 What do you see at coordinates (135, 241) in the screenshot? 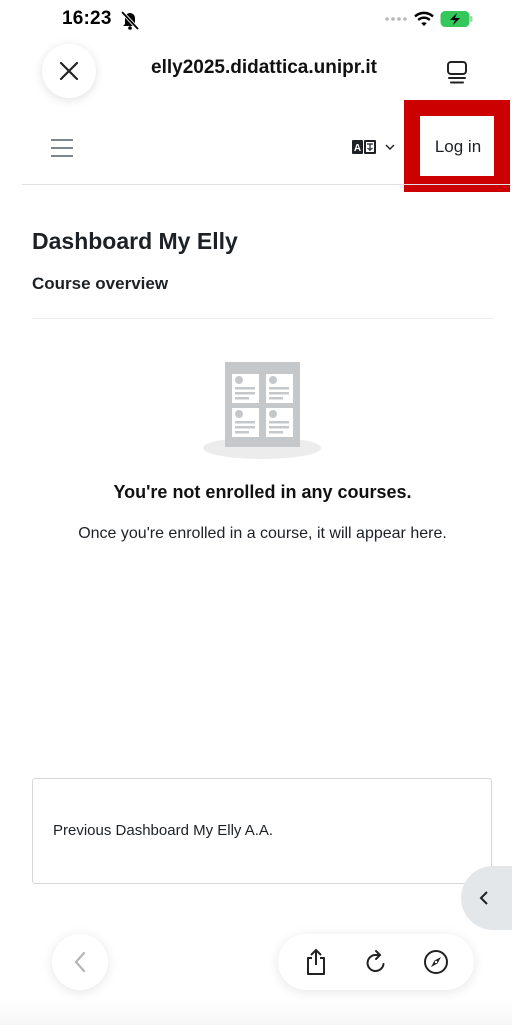
I see `page-title: Dashboard My Elly` at bounding box center [135, 241].